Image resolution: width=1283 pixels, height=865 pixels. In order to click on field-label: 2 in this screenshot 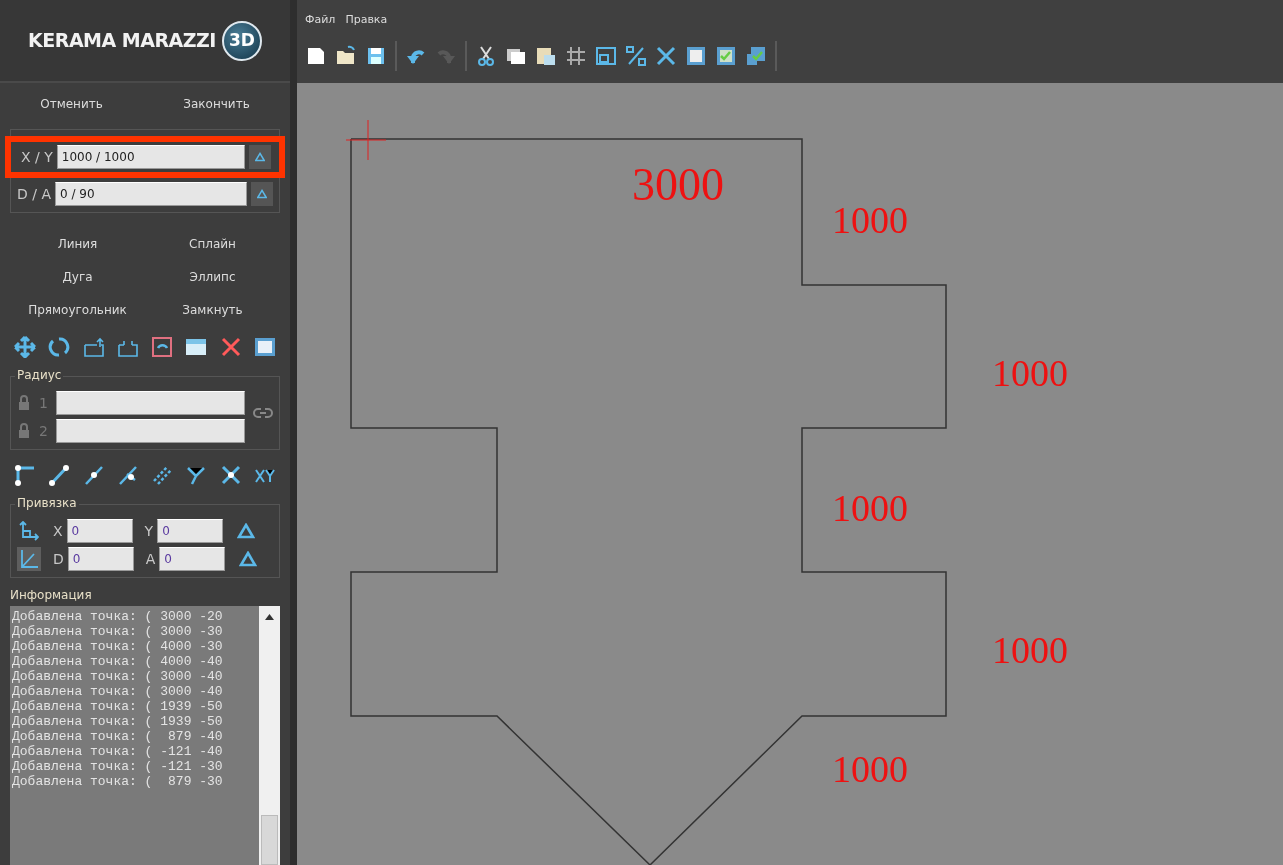, I will do `click(43, 431)`.